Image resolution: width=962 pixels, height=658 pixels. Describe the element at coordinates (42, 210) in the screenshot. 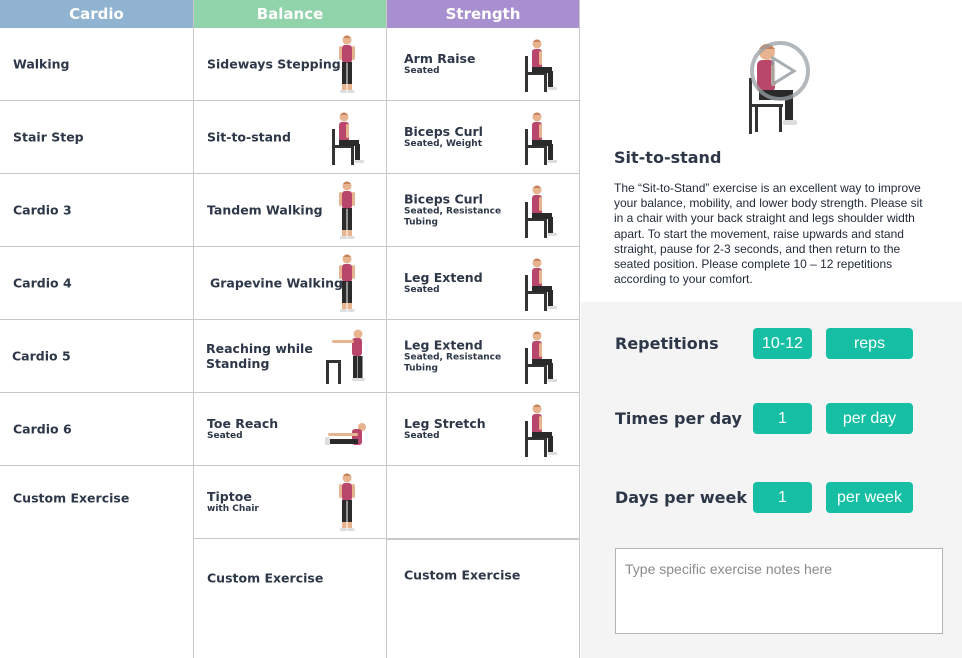

I see `exercise-title: Cardio 3` at that location.